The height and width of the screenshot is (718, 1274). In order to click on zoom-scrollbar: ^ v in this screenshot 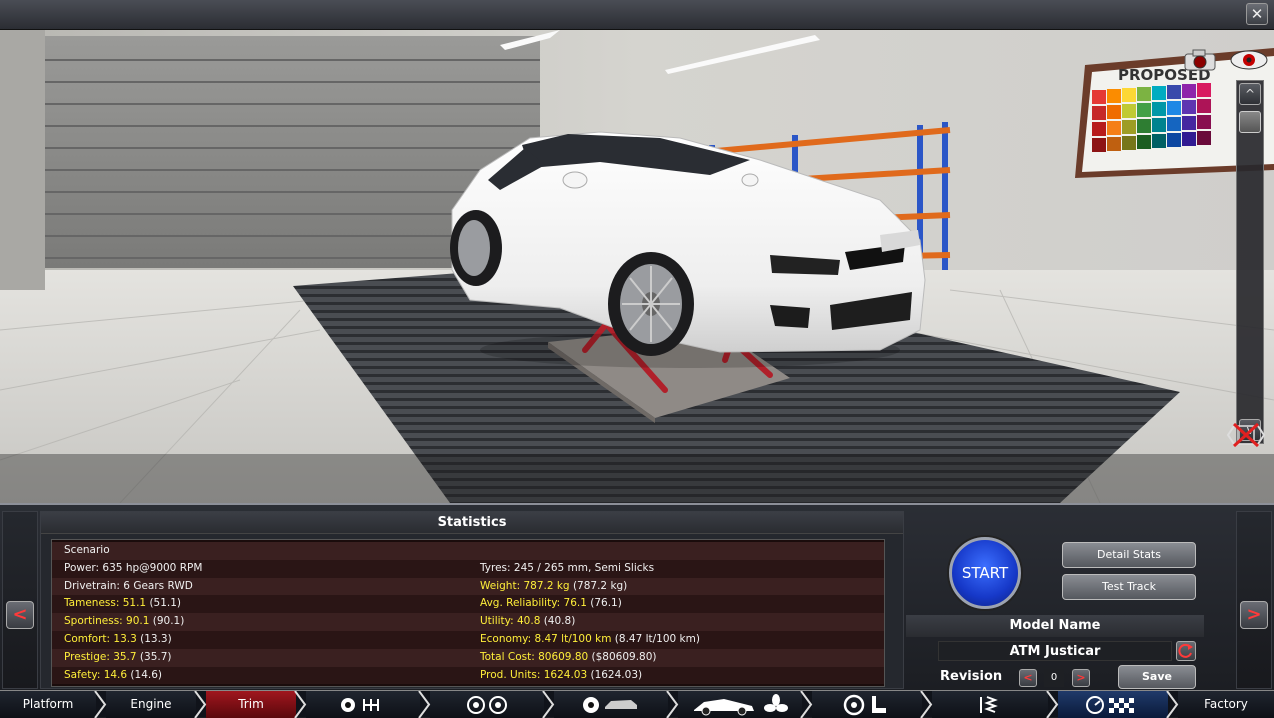, I will do `click(1250, 262)`.